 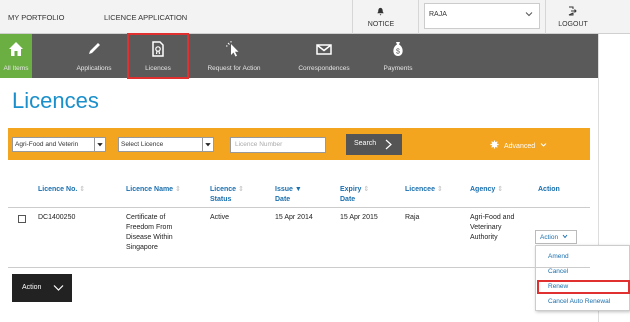 I want to click on logout-icon, so click(x=572, y=11).